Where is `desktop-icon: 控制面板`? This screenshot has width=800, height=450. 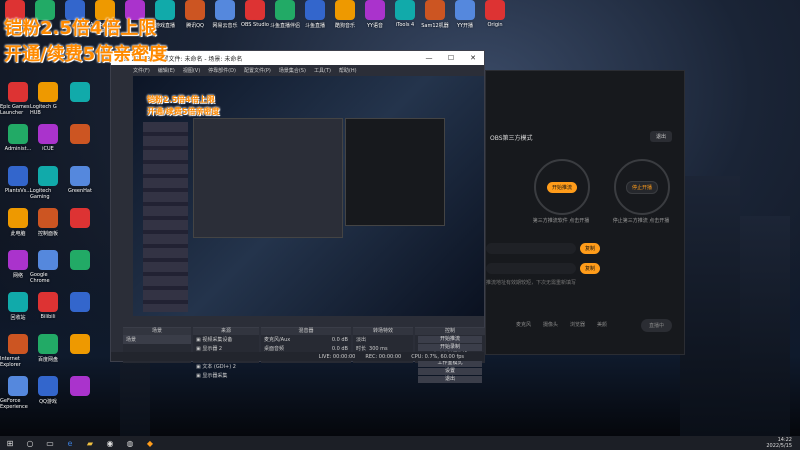 desktop-icon: 控制面板 is located at coordinates (48, 229).